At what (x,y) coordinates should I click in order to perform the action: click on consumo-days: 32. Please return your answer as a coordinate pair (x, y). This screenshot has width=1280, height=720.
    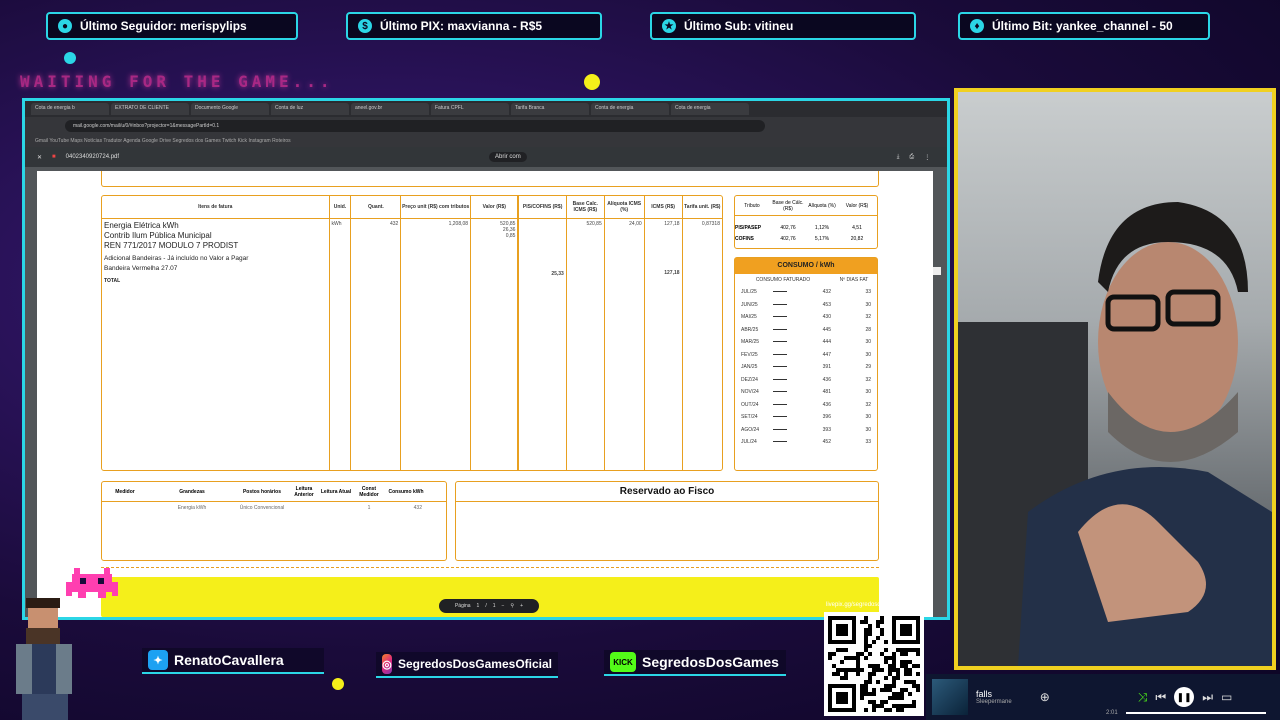
    Looking at the image, I should click on (868, 379).